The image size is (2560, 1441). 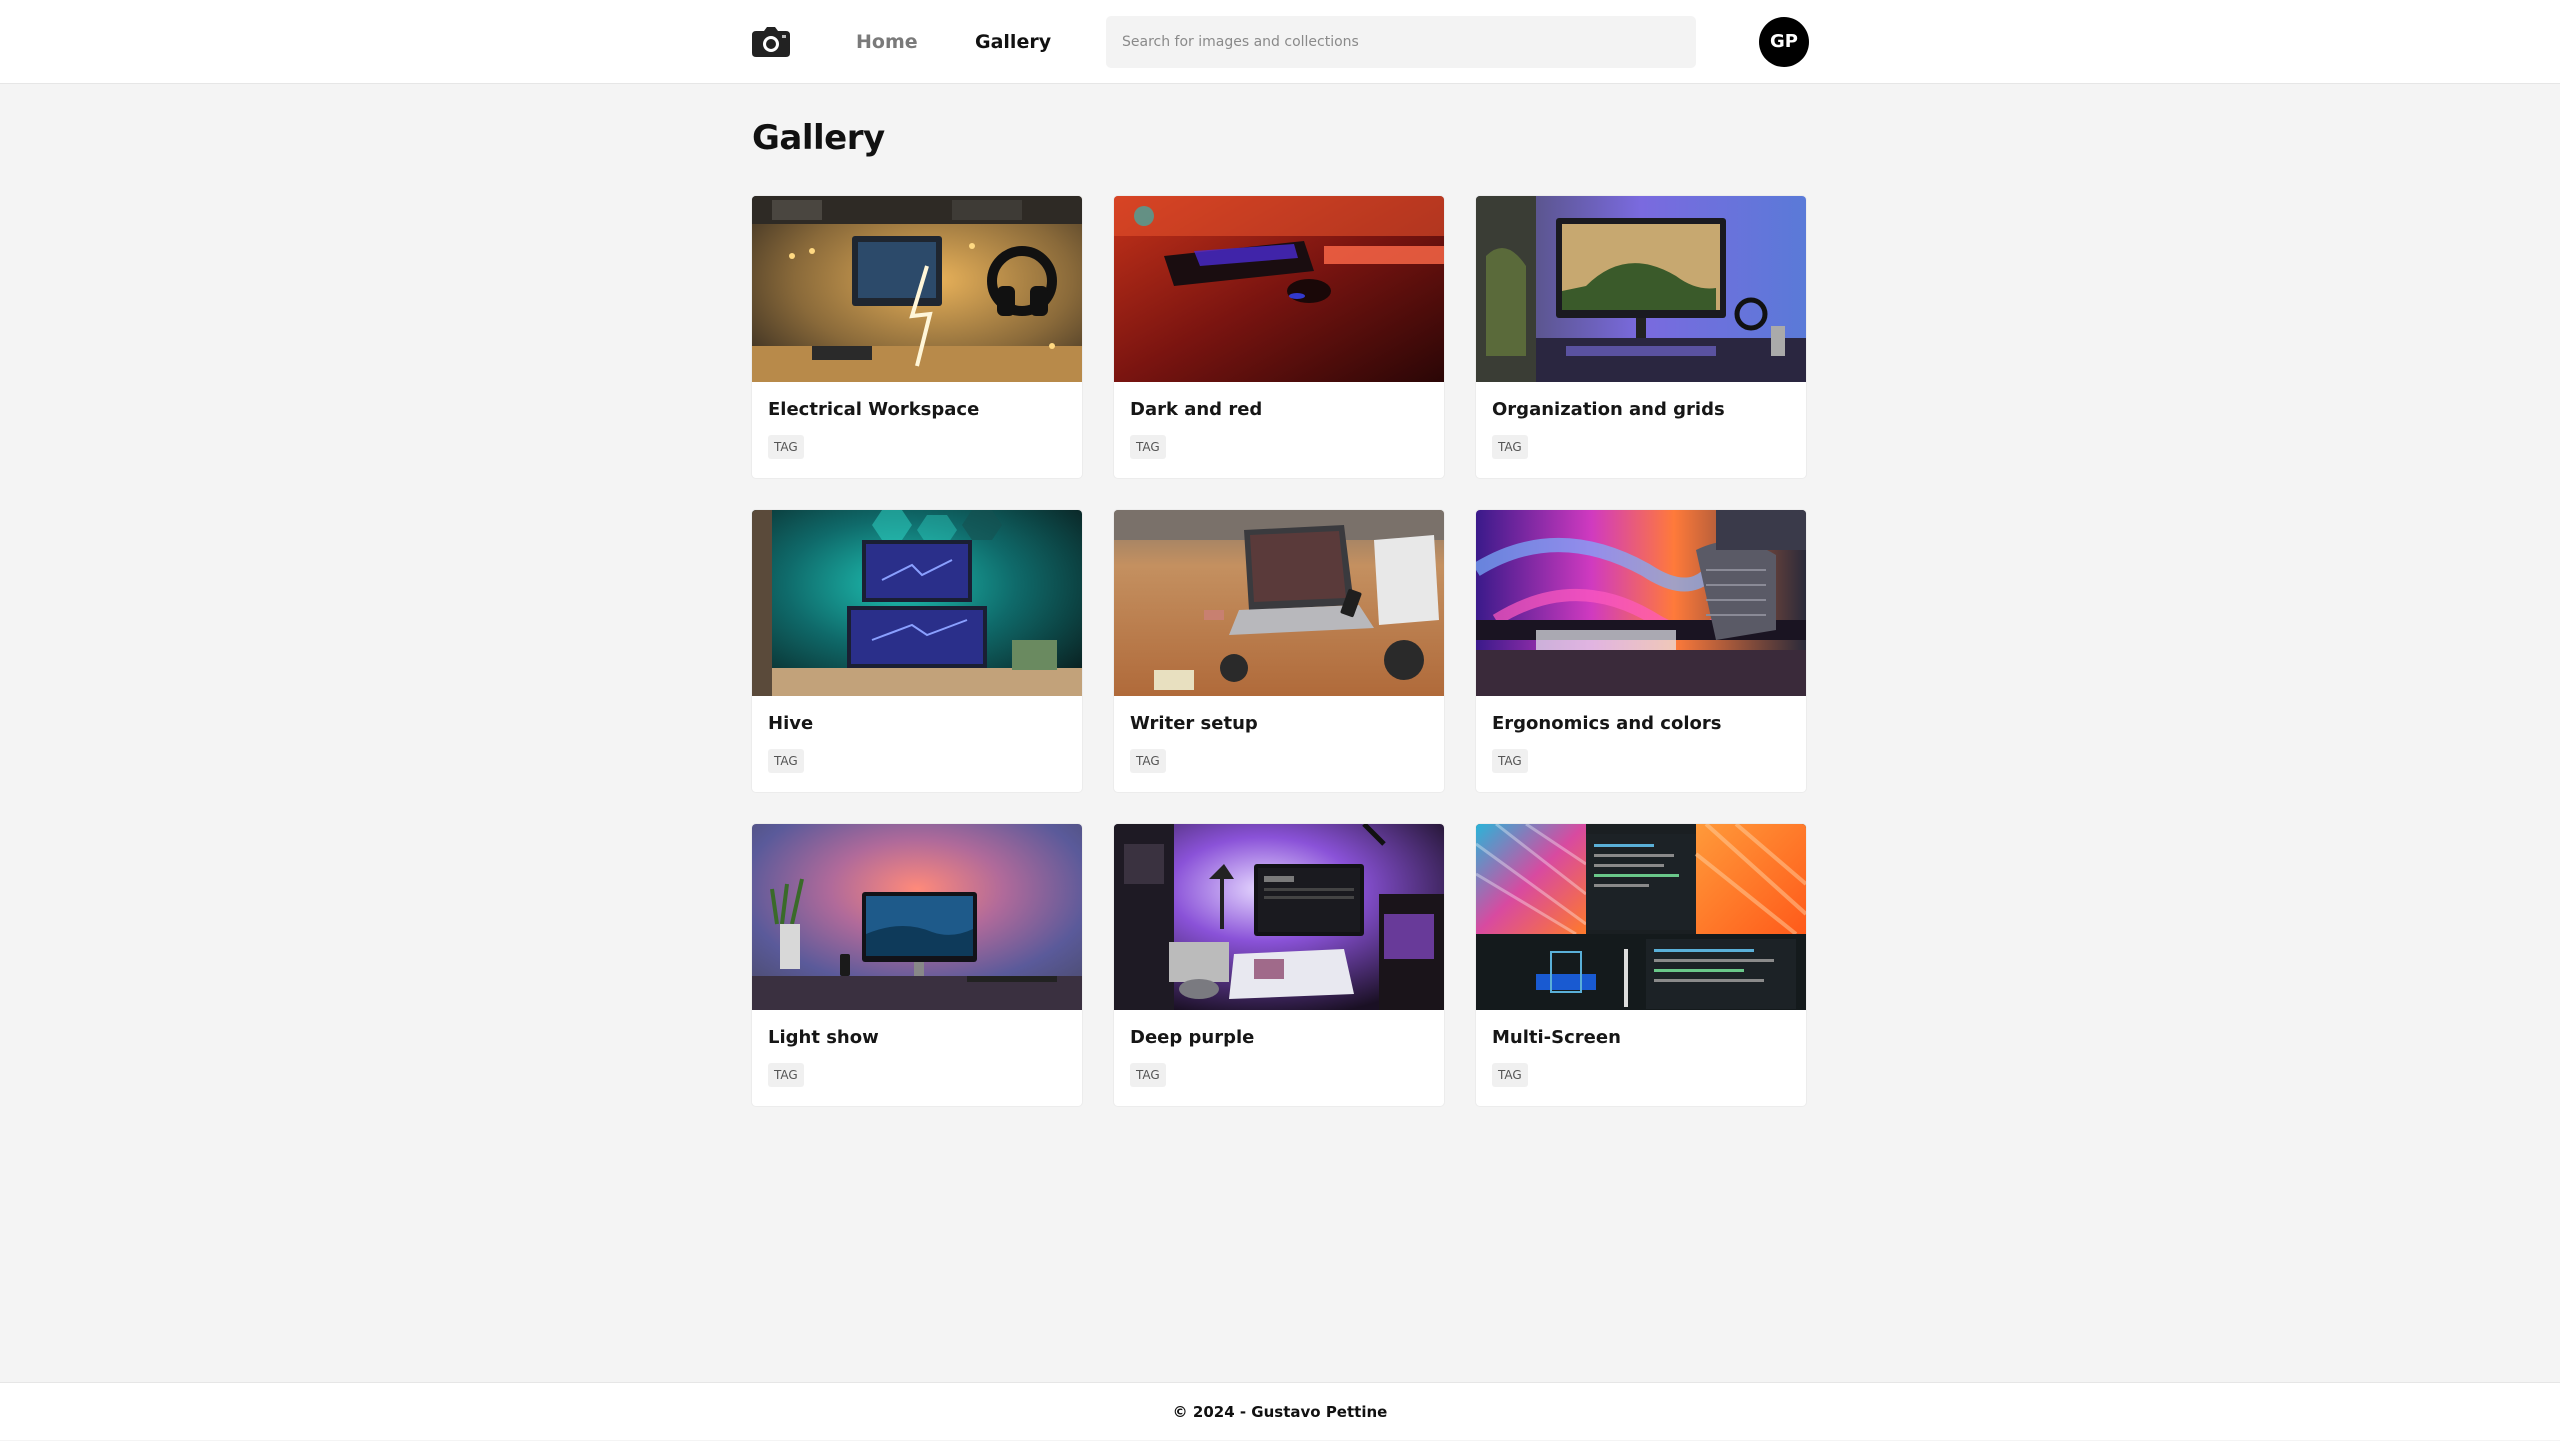 I want to click on card-image-multi-screen, so click(x=1641, y=917).